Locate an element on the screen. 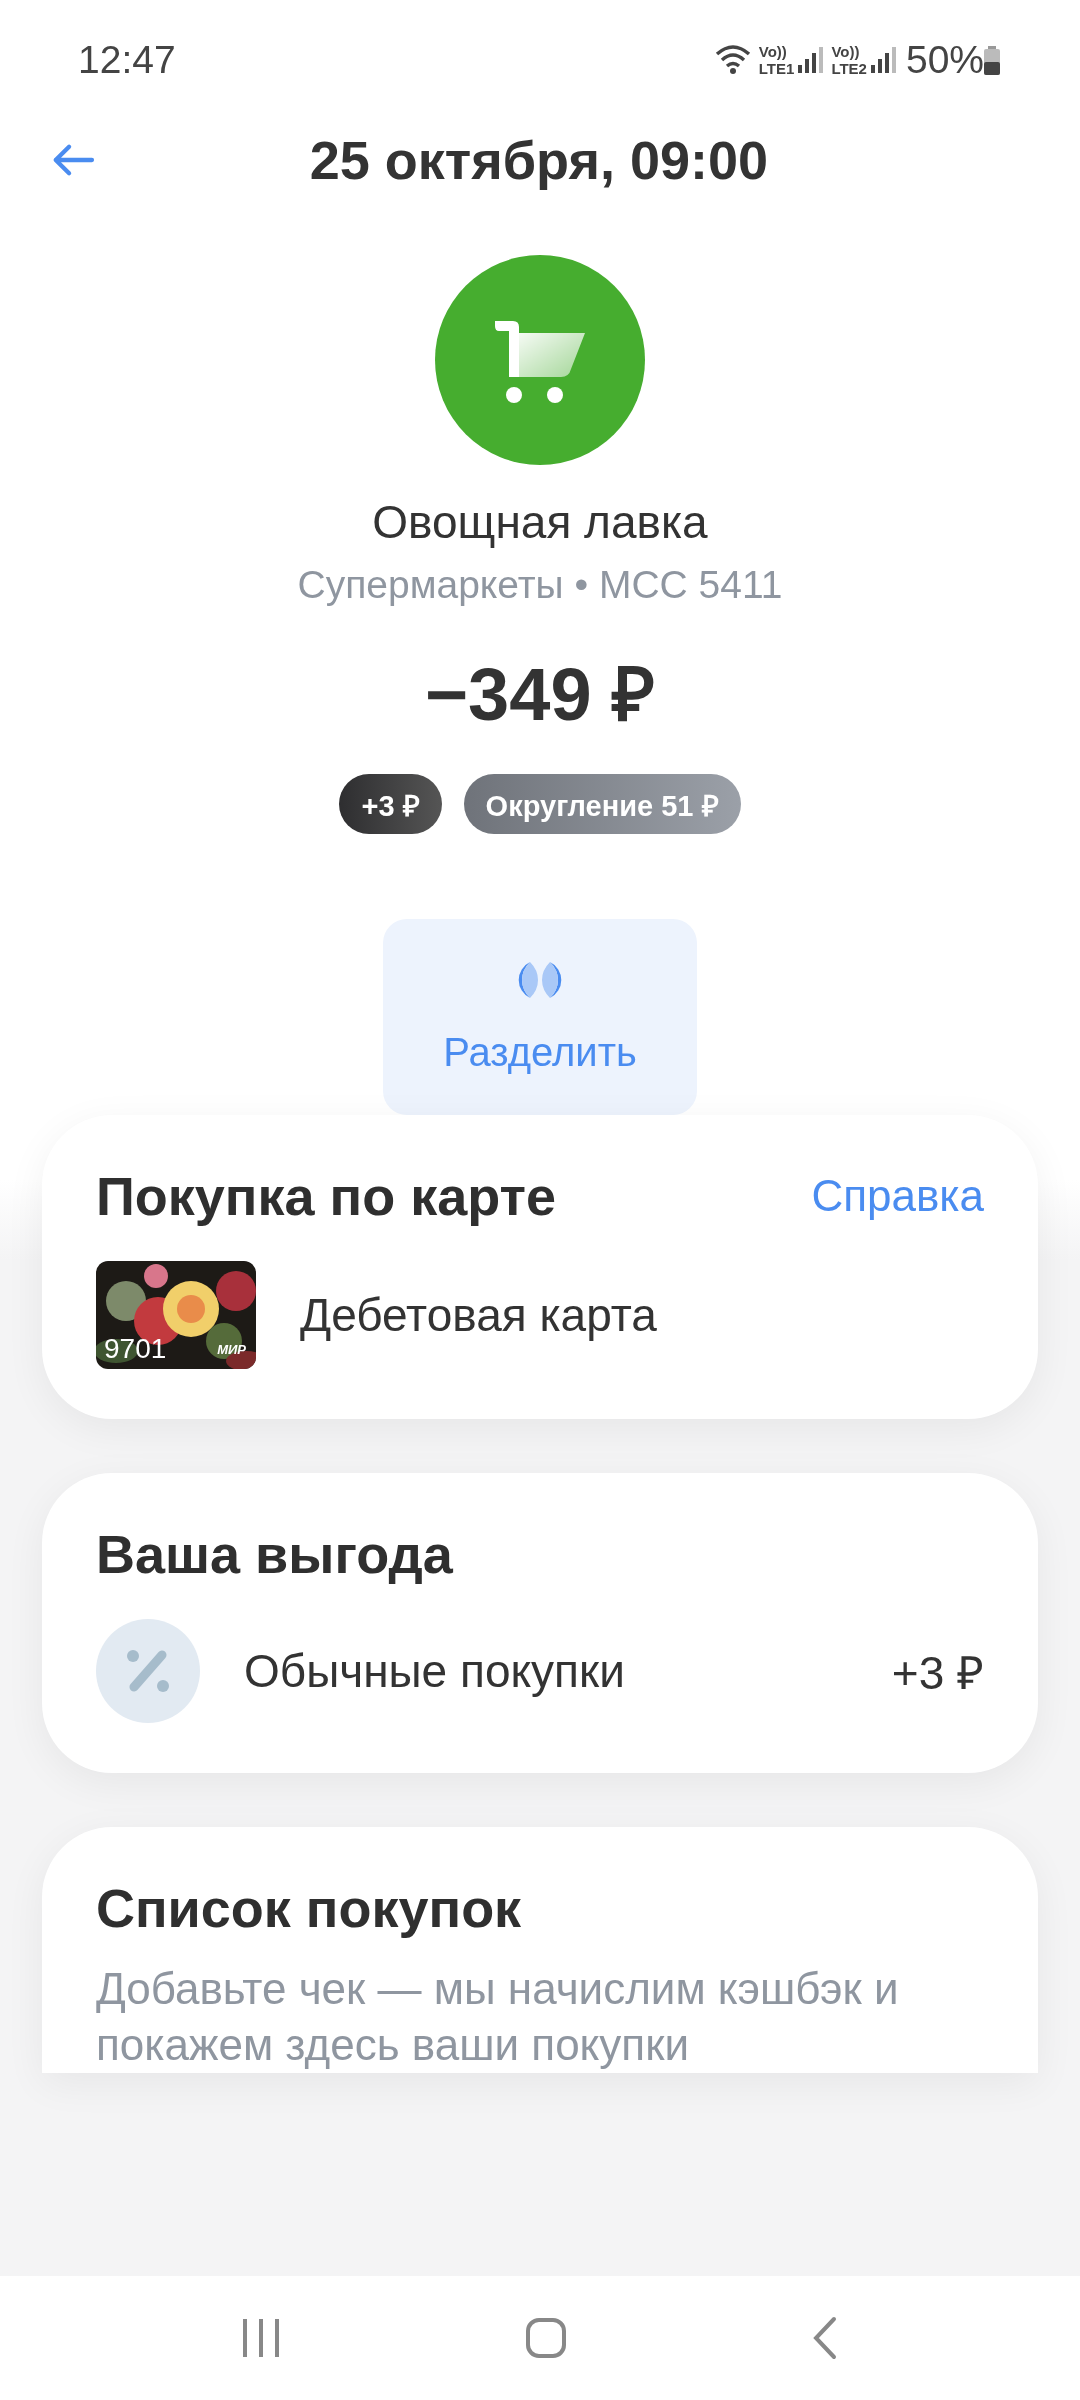 This screenshot has height=2400, width=1080. battery-icon is located at coordinates (992, 60).